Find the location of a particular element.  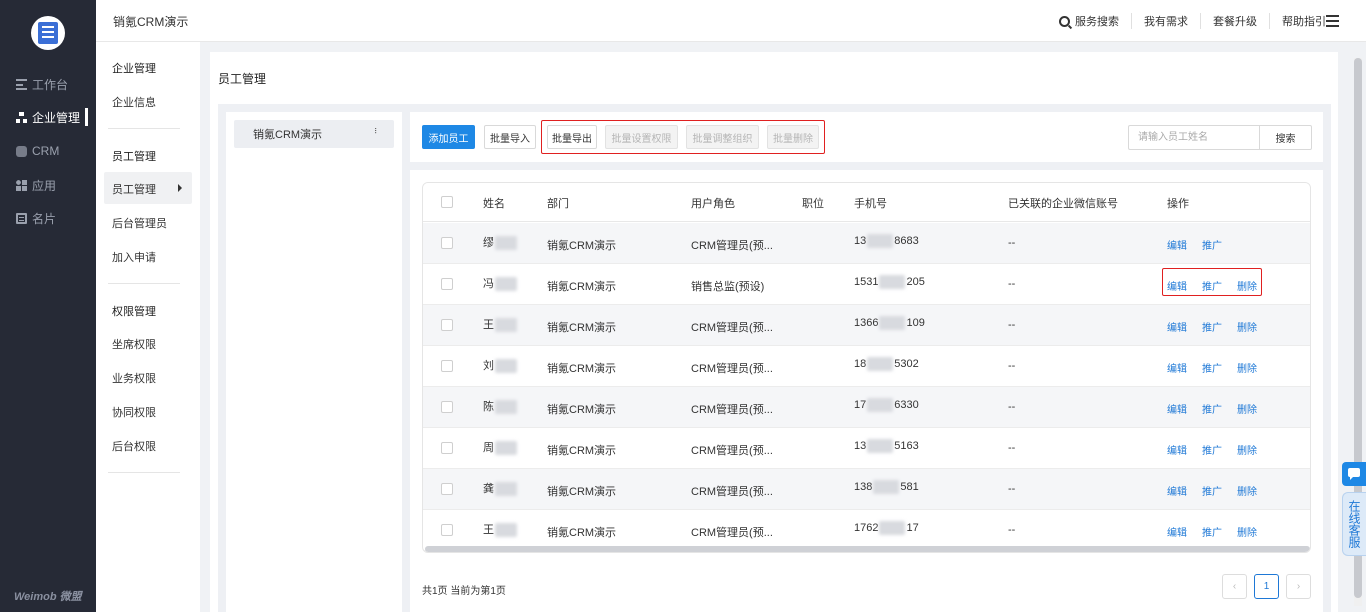

phone-suffix: 205 is located at coordinates (915, 281).